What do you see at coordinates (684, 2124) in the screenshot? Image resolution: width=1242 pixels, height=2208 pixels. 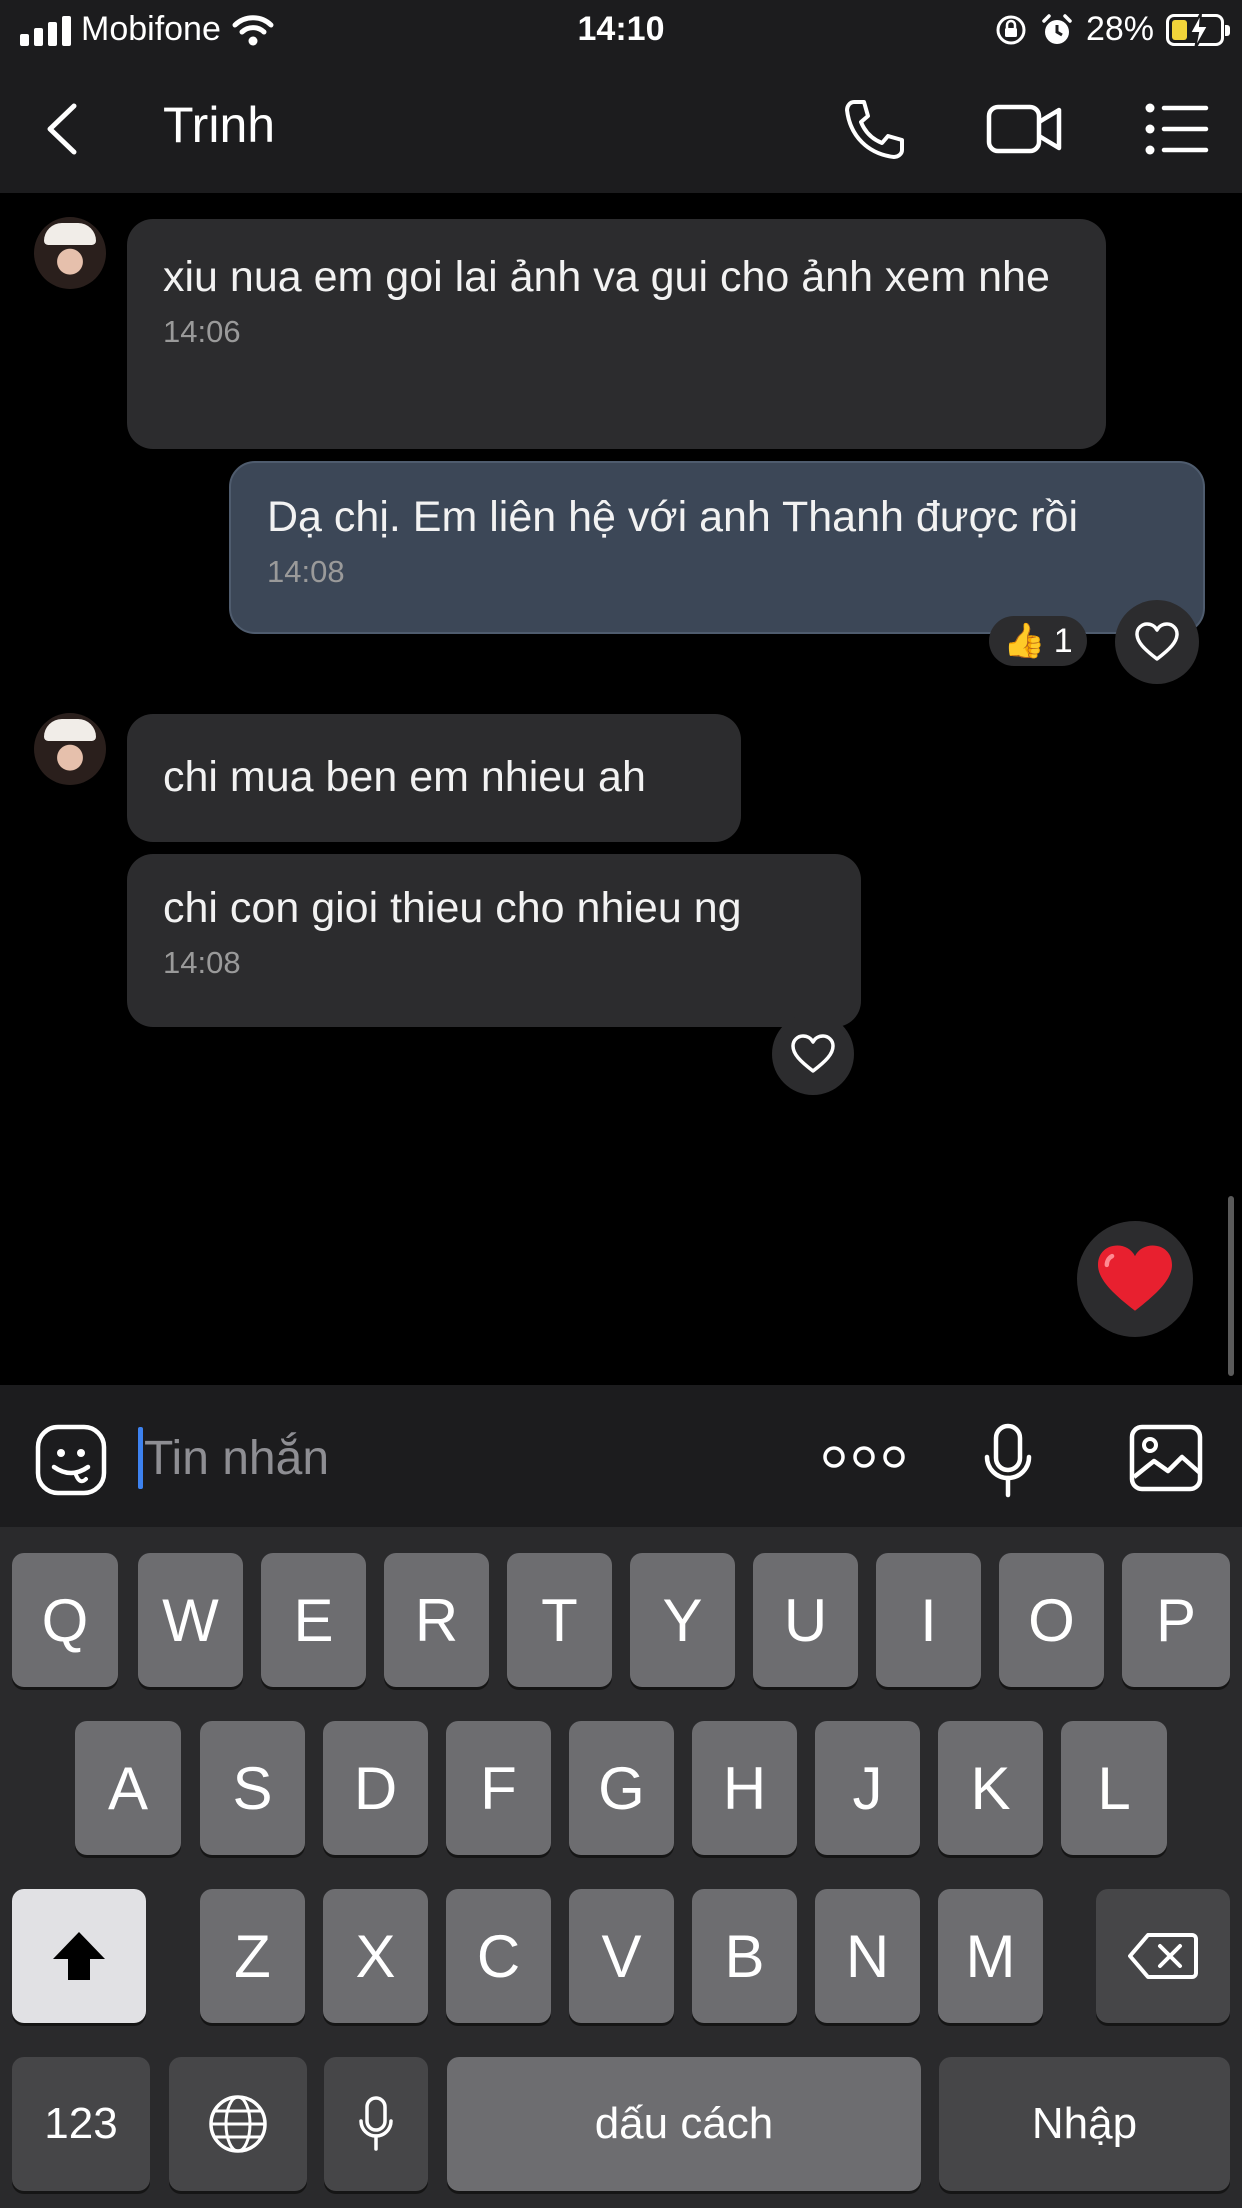 I see `space-key: dấu cách` at bounding box center [684, 2124].